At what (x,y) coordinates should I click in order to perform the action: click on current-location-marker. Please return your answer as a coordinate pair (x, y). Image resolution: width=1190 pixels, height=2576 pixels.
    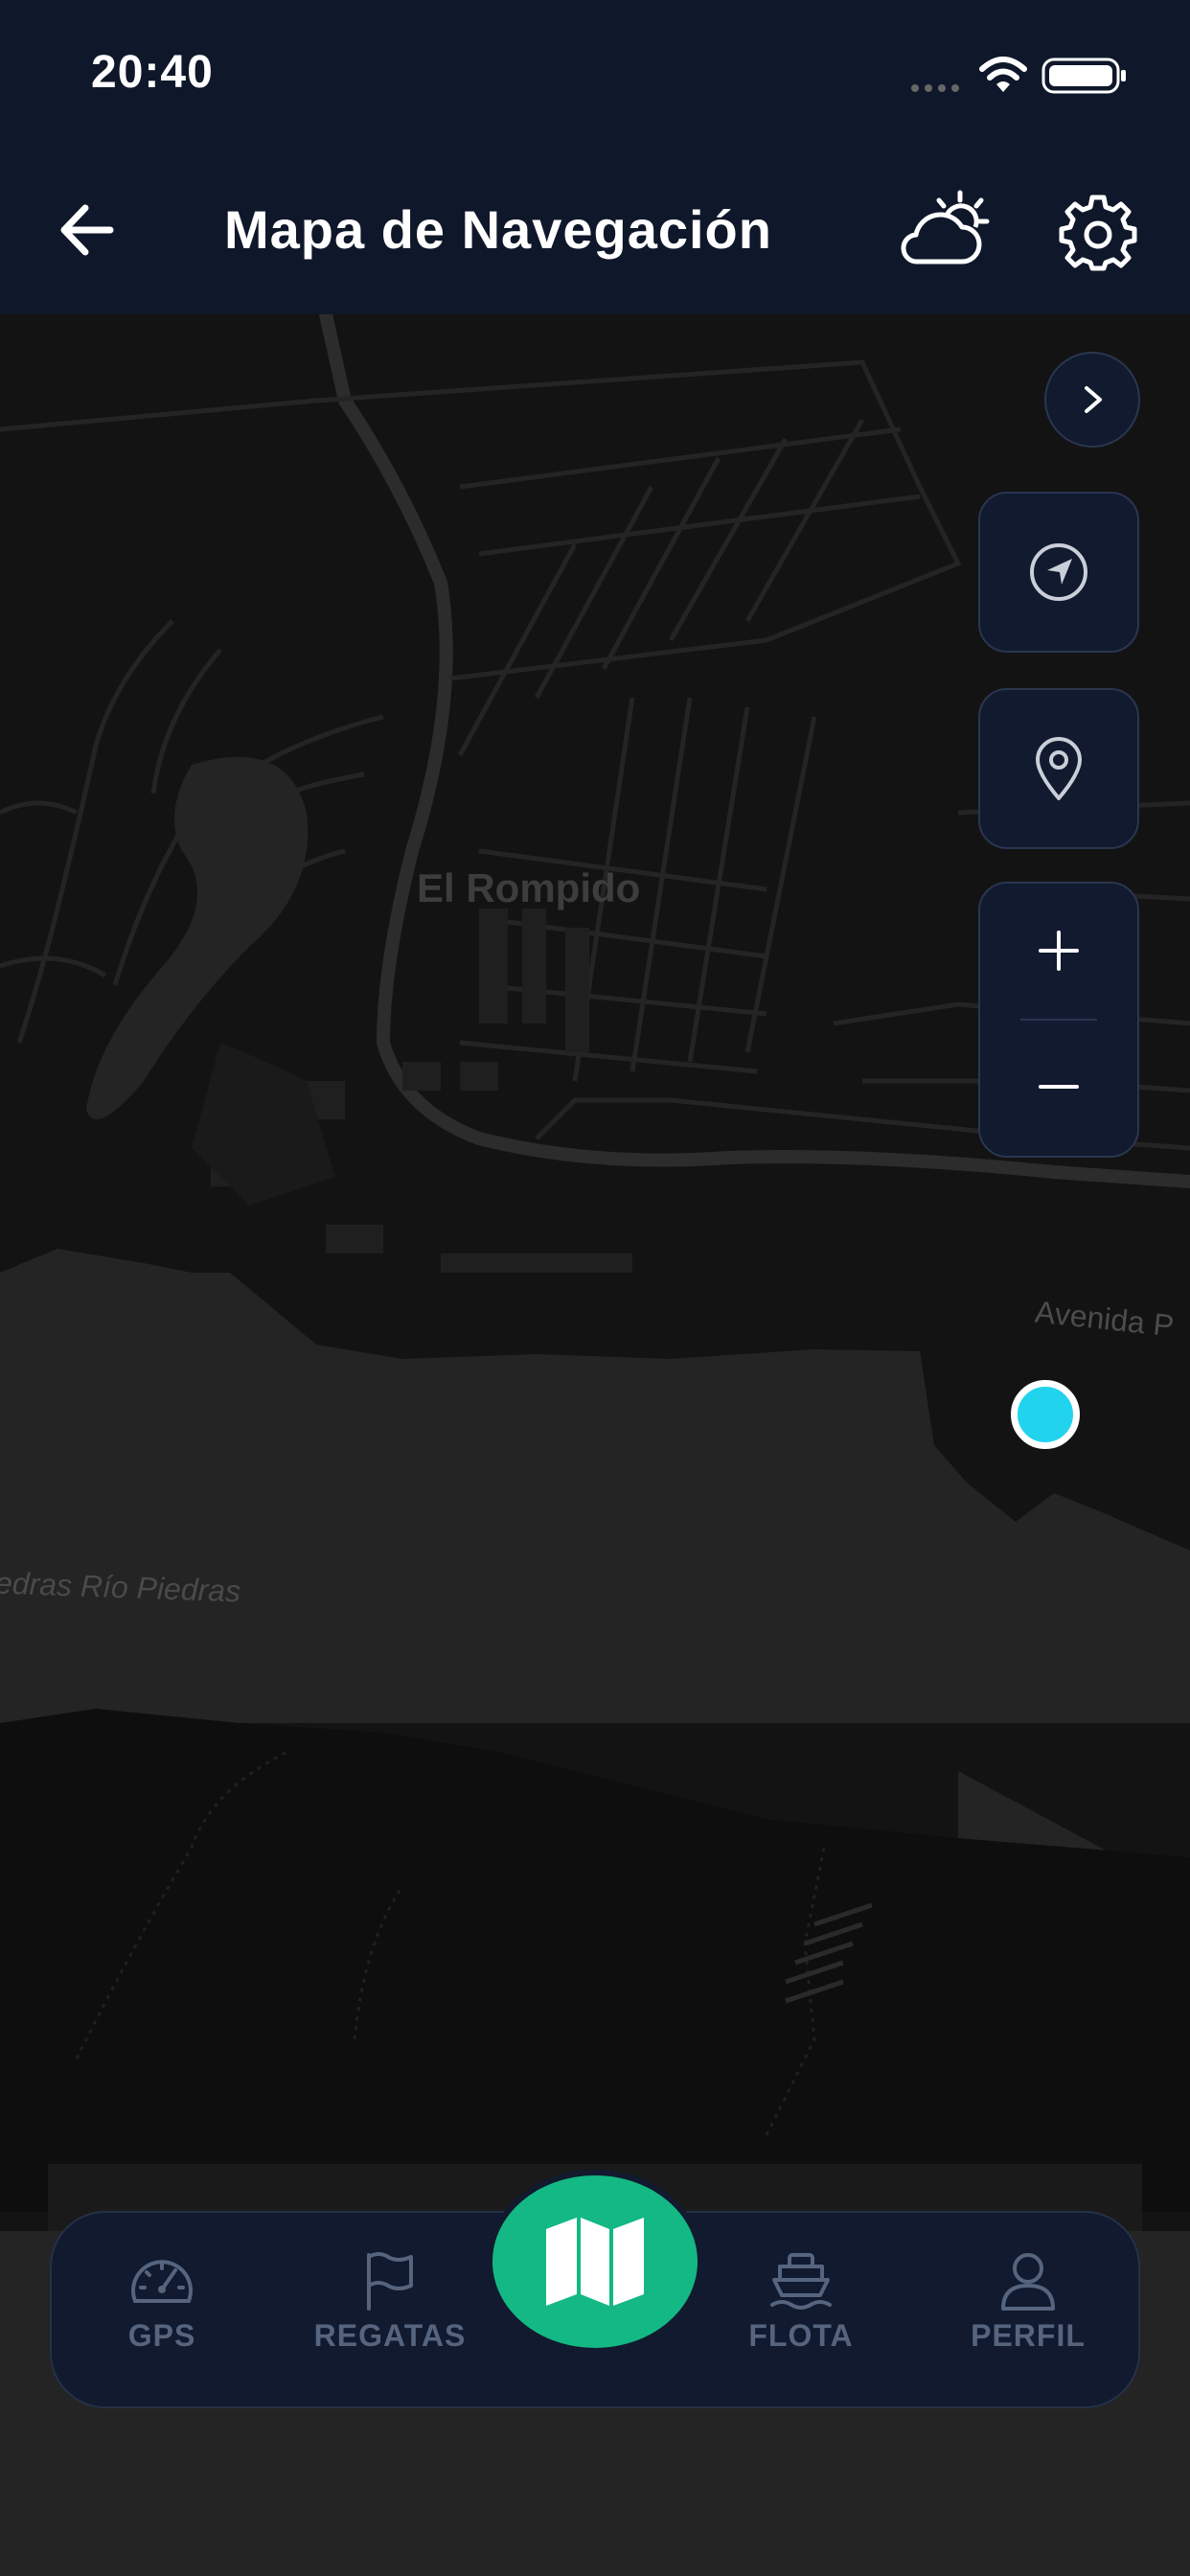
    Looking at the image, I should click on (1045, 1414).